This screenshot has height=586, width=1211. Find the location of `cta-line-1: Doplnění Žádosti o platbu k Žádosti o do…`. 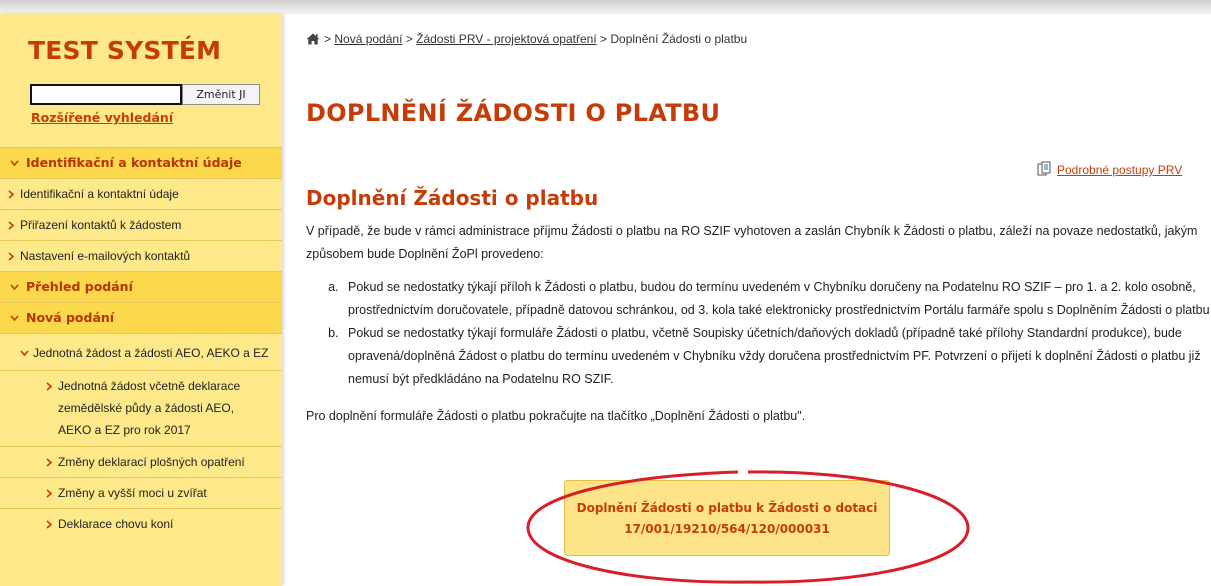

cta-line-1: Doplnění Žádosti o platbu k Žádosti o do… is located at coordinates (727, 508).